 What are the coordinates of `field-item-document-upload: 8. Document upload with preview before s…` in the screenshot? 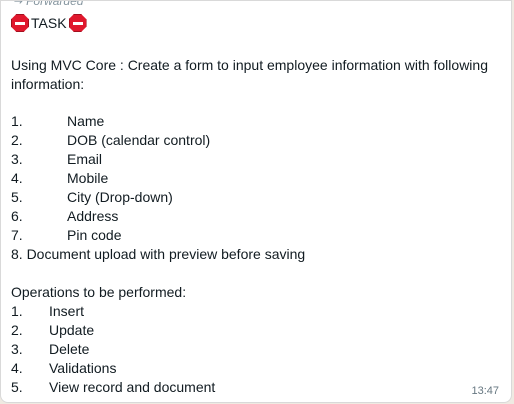 It's located at (158, 254).